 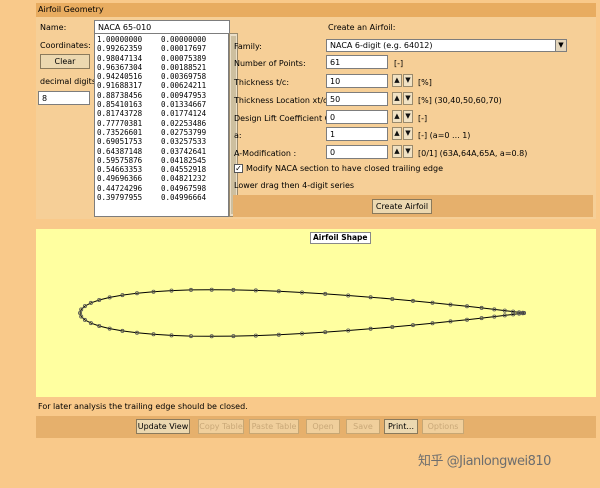 I want to click on thickness-label: Thickness t/c:, so click(x=262, y=82).